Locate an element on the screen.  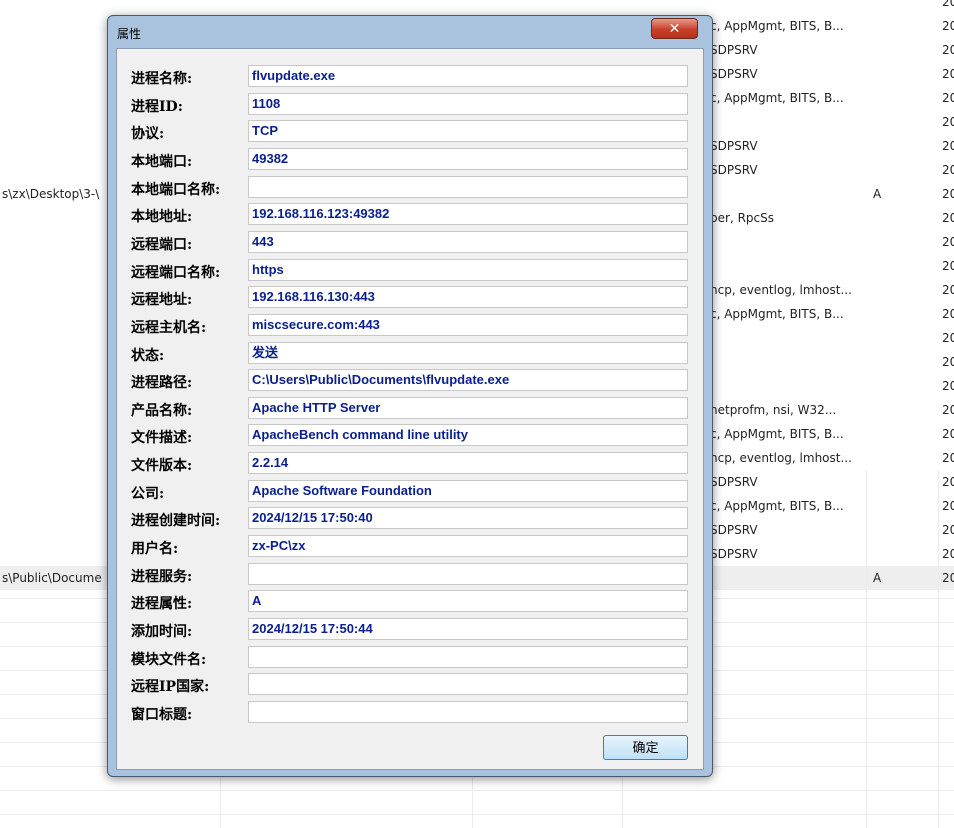
field-row: 产品名称: Apache HTTP Server is located at coordinates (411, 409).